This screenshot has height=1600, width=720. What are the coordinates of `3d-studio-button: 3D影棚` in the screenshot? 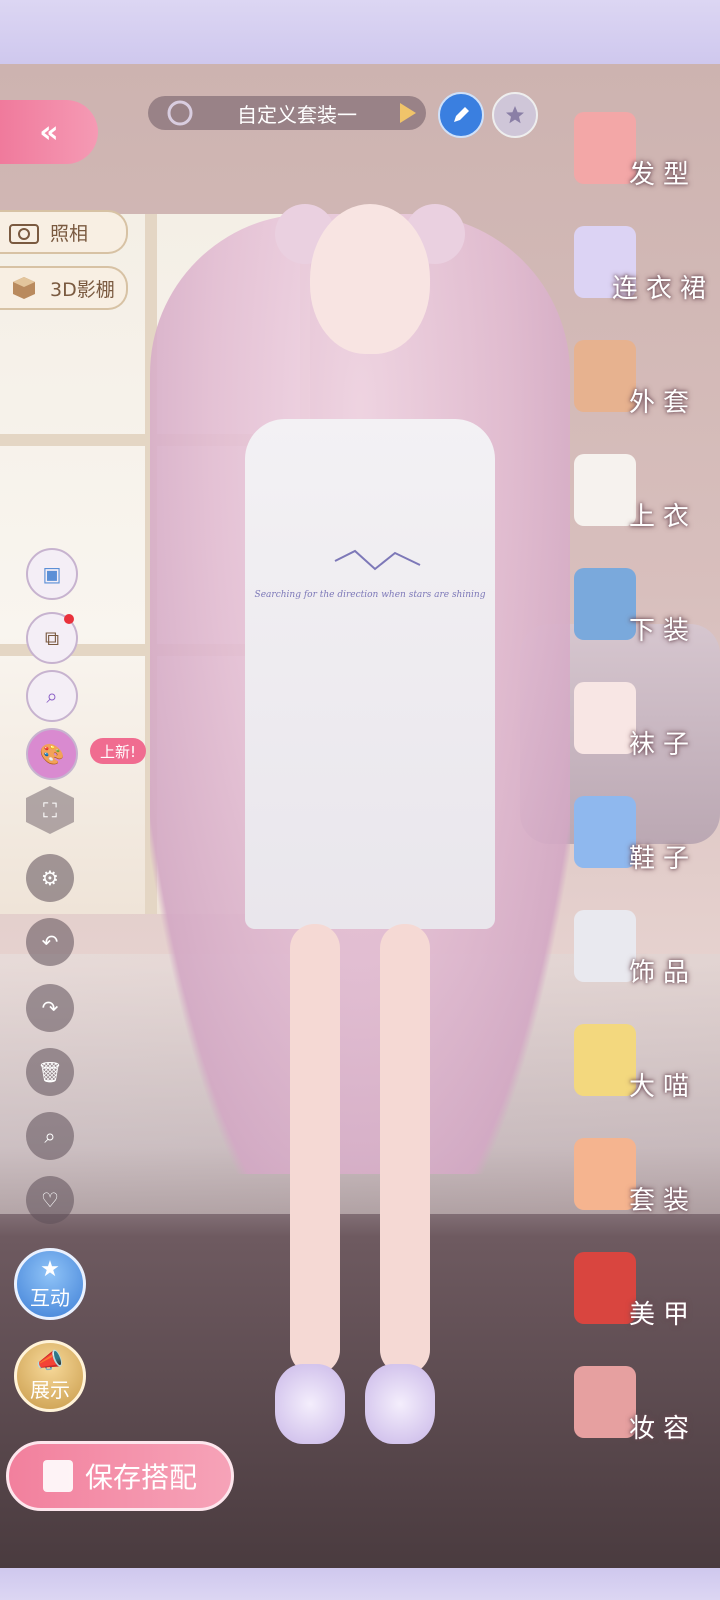 It's located at (64, 288).